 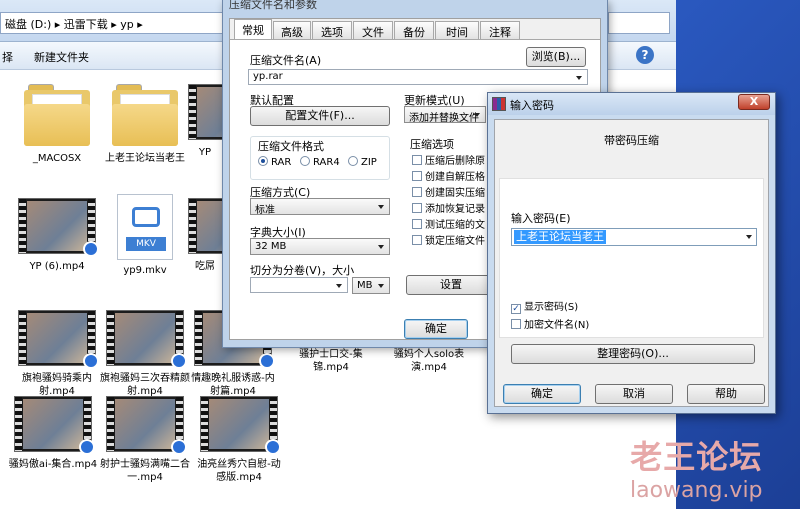 I want to click on dialog-title: 压缩文件名和参数, so click(x=273, y=5).